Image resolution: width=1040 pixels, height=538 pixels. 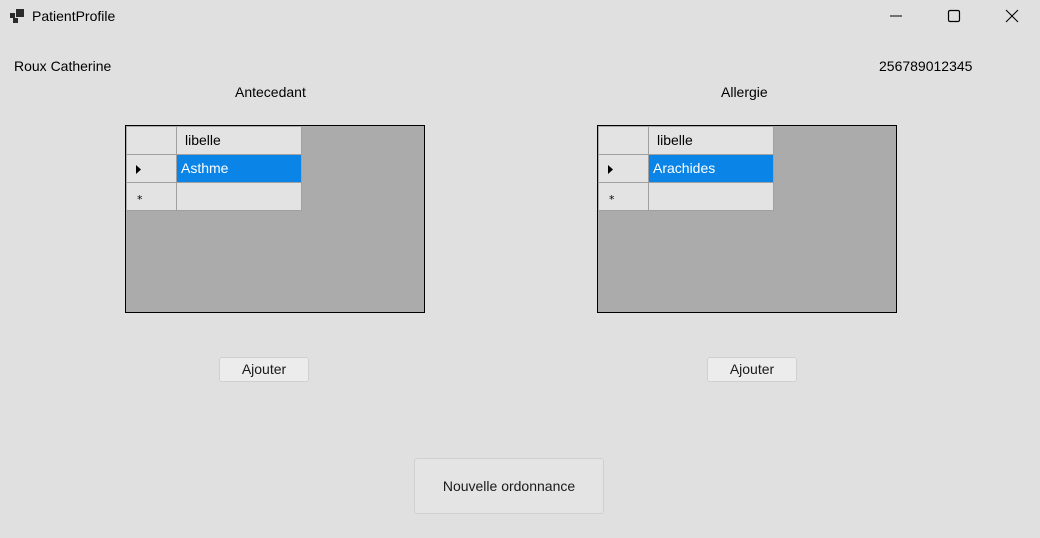 What do you see at coordinates (74, 16) in the screenshot?
I see `window-title: PatientProfile` at bounding box center [74, 16].